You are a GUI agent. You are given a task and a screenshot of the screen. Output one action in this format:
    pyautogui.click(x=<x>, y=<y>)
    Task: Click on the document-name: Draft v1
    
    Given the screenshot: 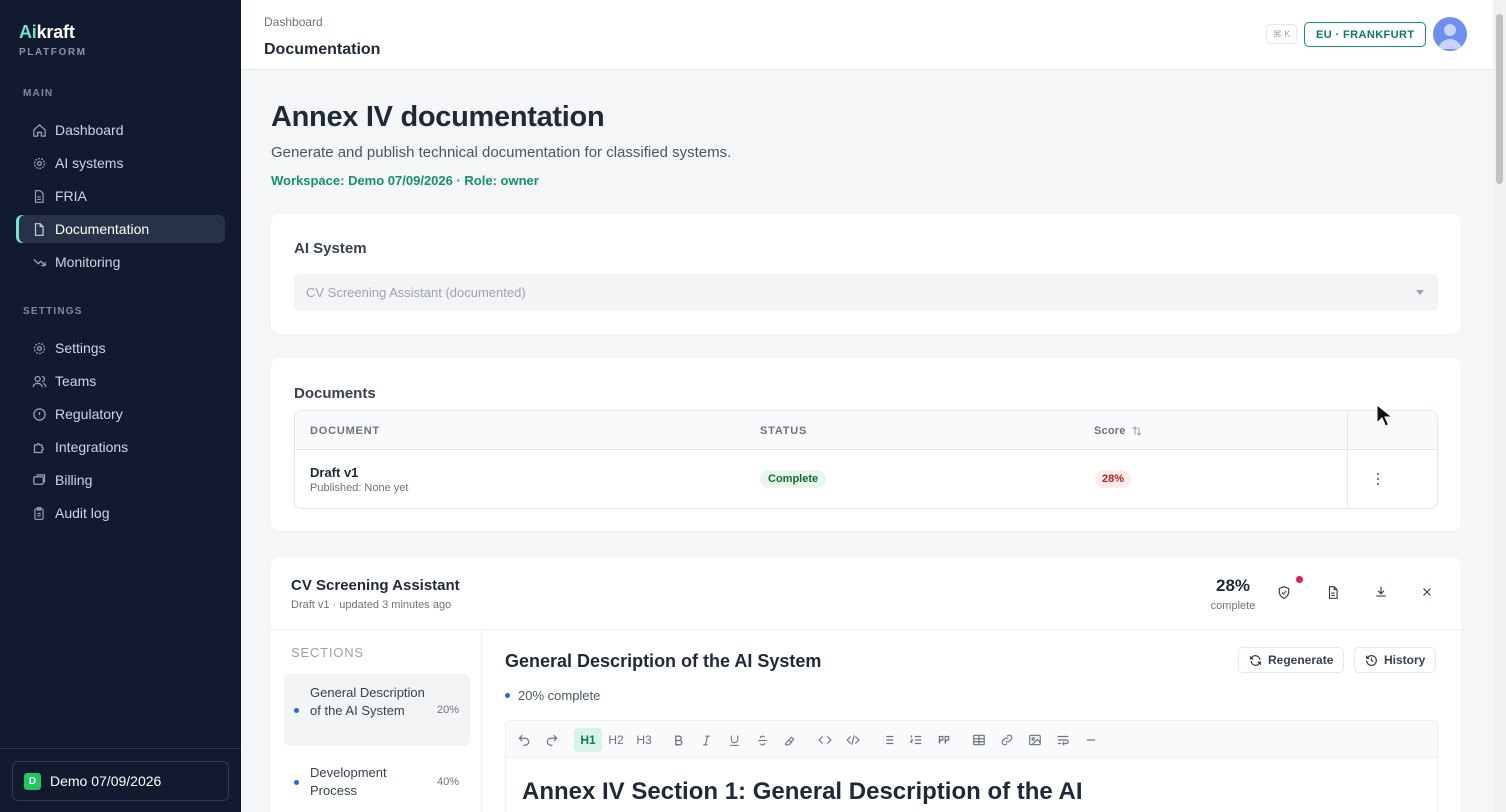 What is the action you would take?
    pyautogui.click(x=334, y=472)
    